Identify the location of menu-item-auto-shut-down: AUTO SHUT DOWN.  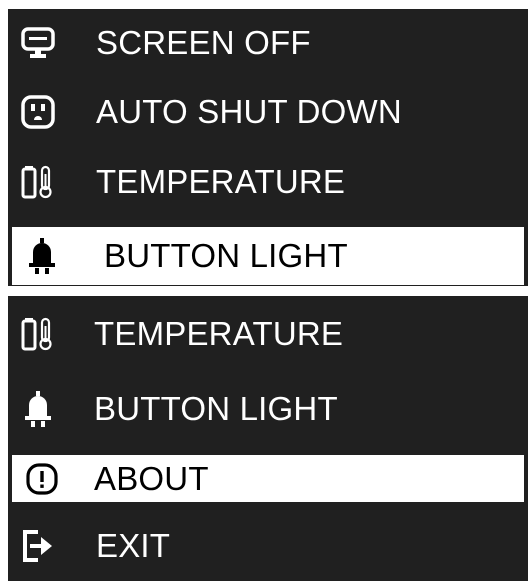
(268, 112).